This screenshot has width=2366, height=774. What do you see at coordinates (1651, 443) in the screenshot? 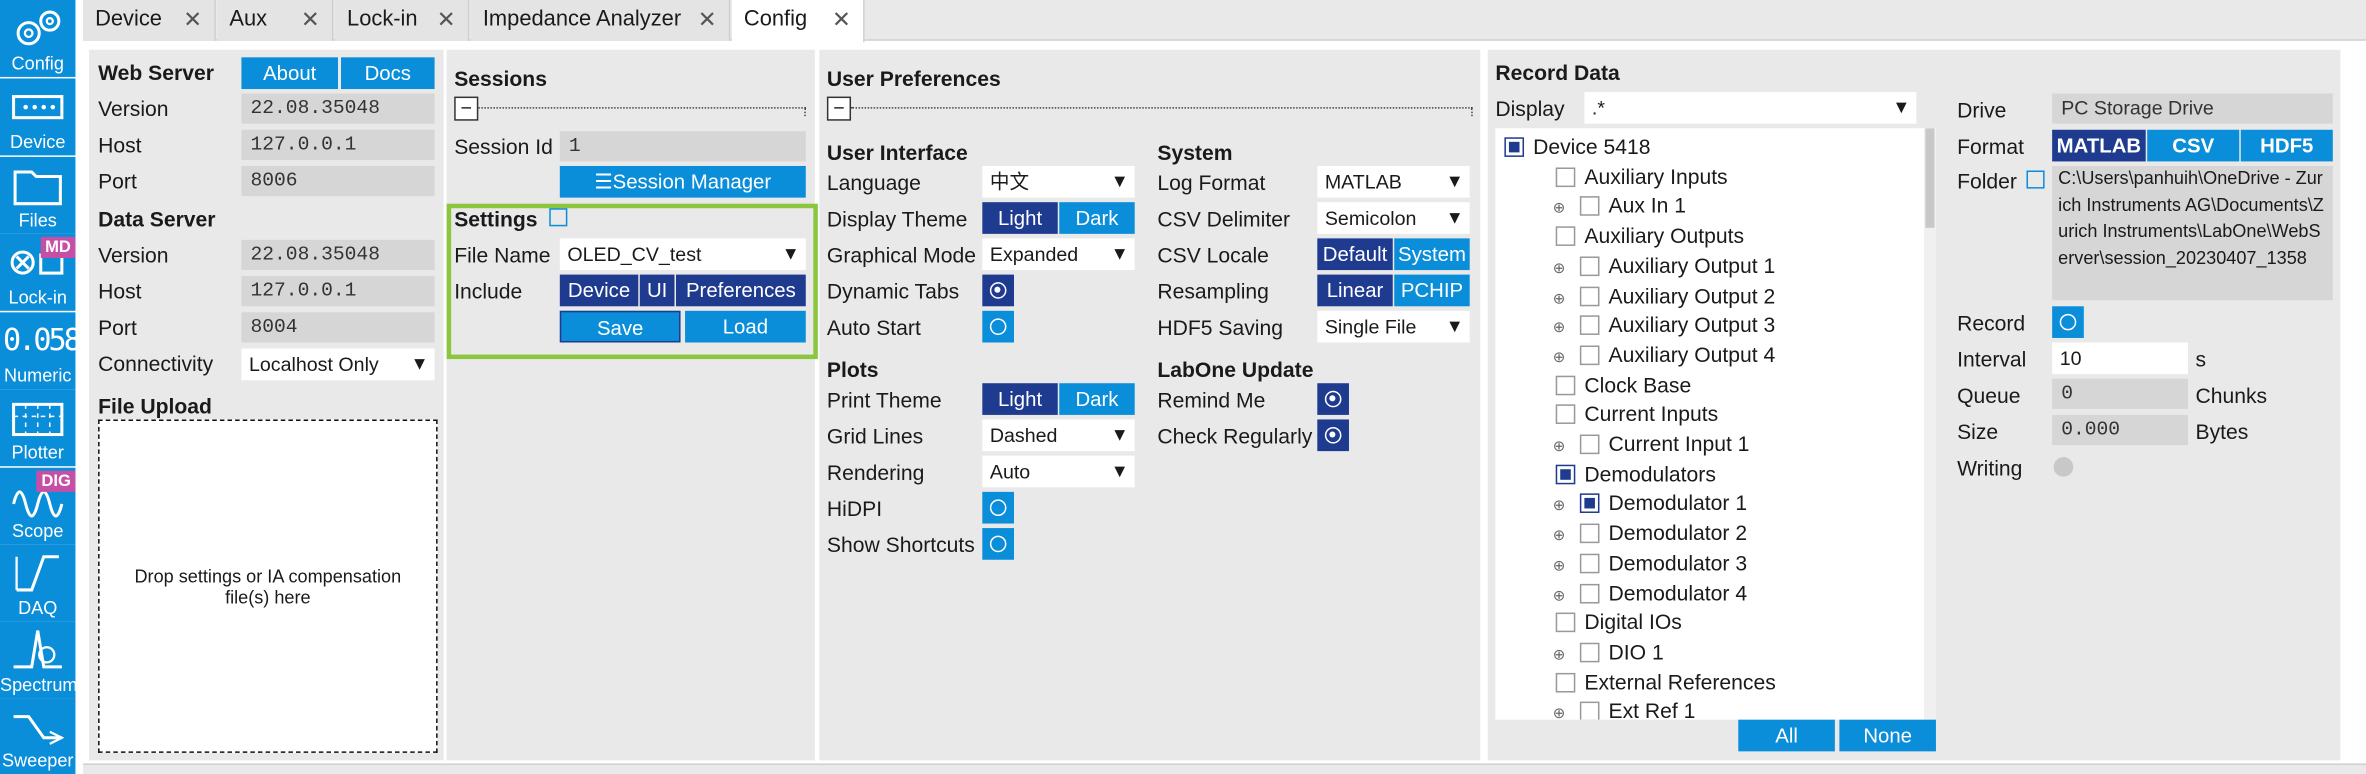
I see `tree-row: ⊕ Current Input 1` at bounding box center [1651, 443].